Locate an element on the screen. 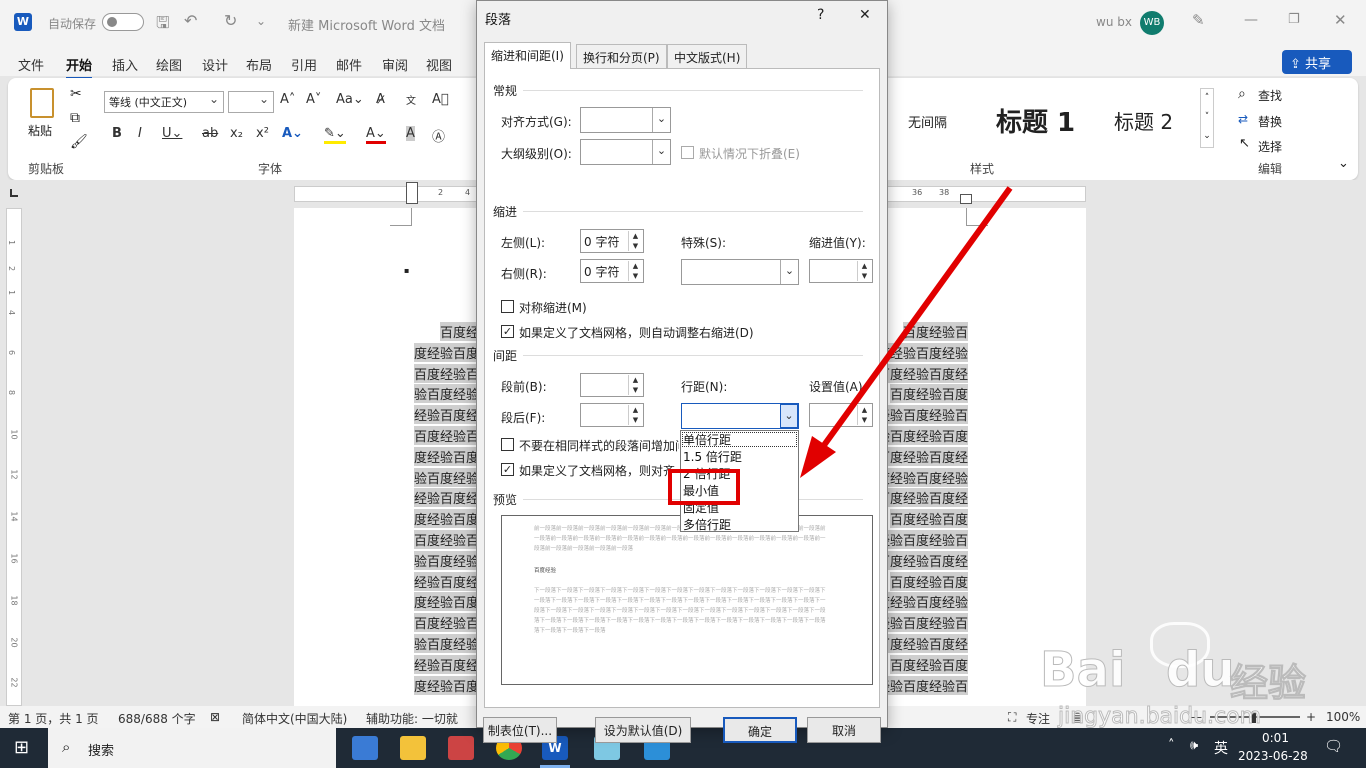 The height and width of the screenshot is (768, 1366). find-label: 查找 is located at coordinates (1270, 95).